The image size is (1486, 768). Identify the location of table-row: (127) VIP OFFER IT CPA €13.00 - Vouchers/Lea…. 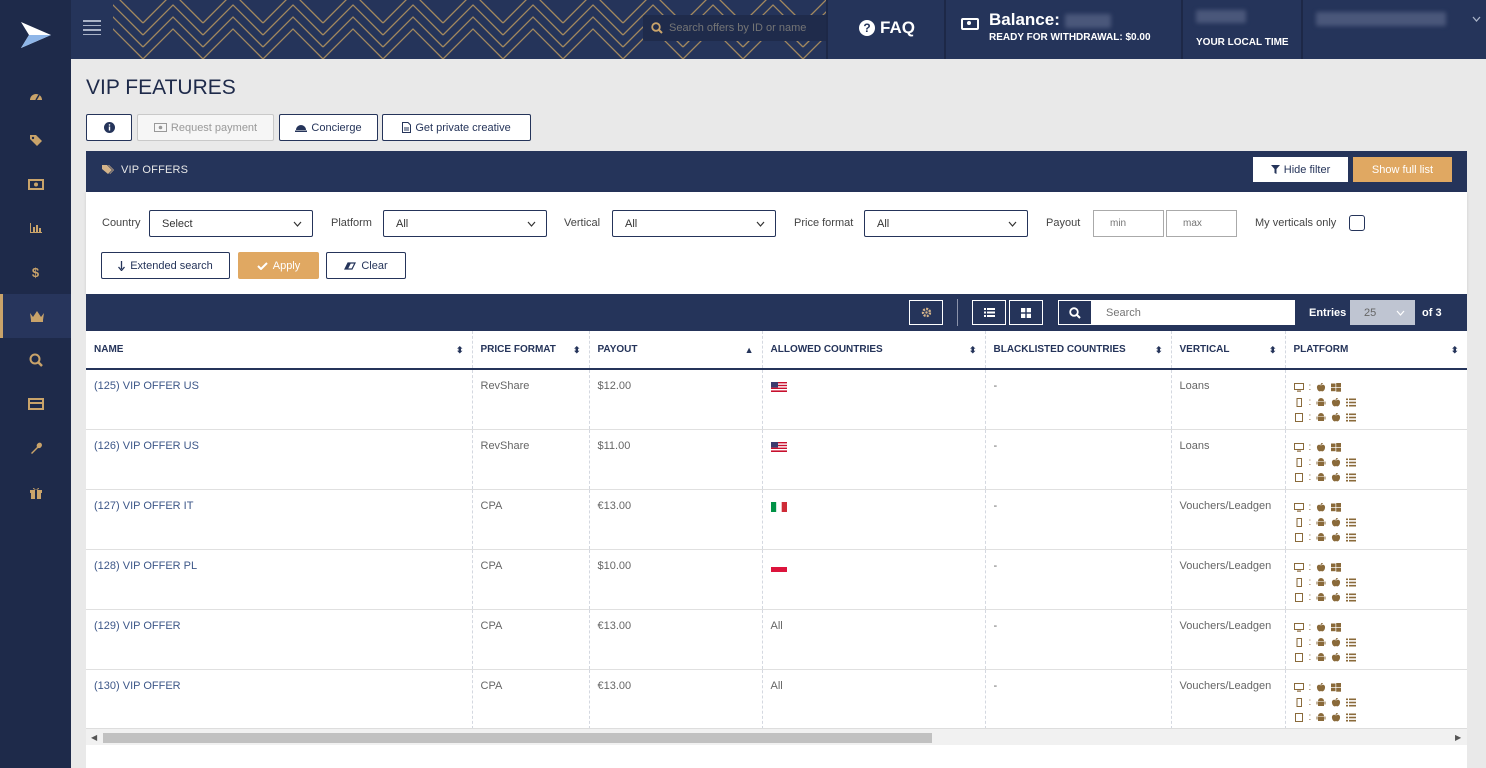
(776, 519).